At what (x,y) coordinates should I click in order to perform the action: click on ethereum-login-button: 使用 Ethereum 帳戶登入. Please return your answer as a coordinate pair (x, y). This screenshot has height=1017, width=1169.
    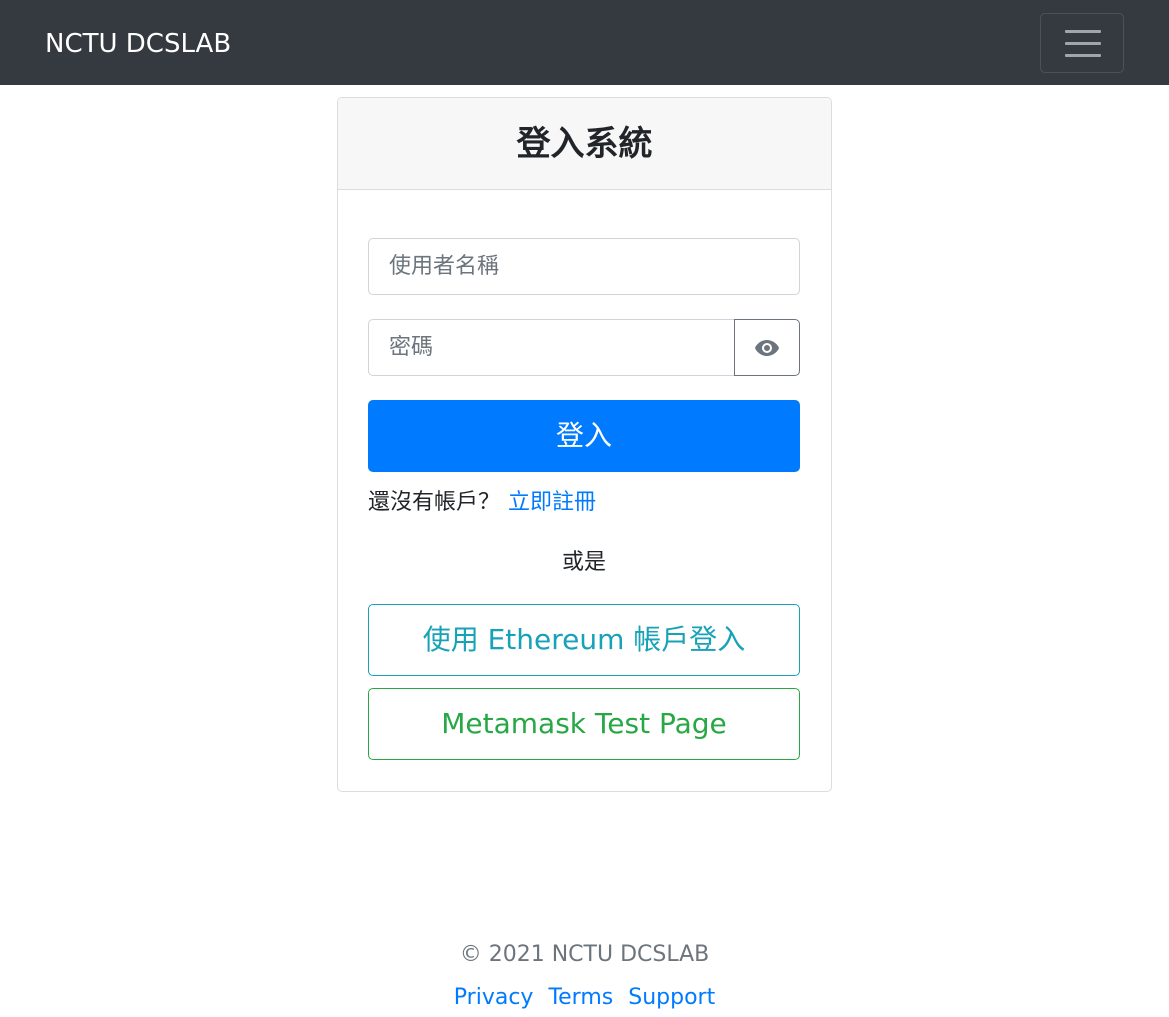
    Looking at the image, I should click on (584, 640).